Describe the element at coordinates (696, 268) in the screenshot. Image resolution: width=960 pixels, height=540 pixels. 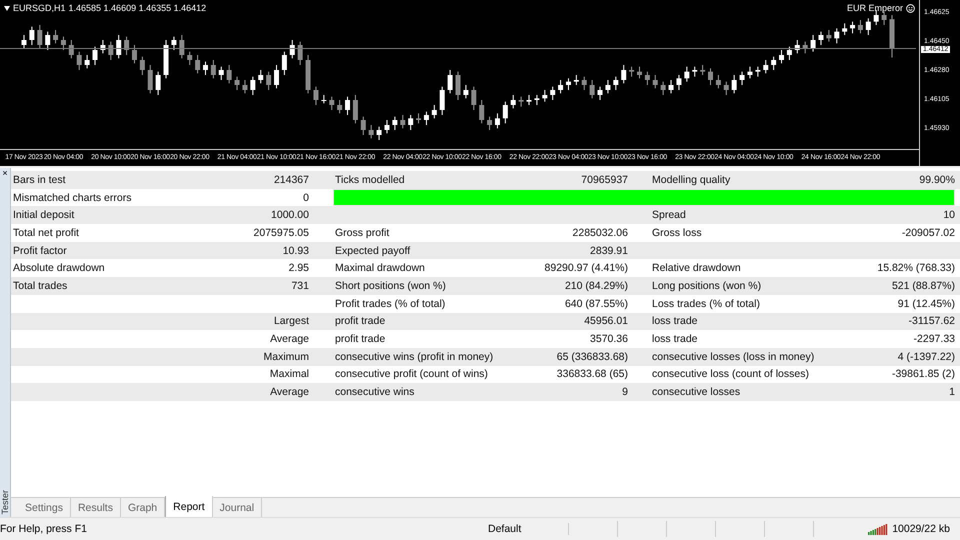
I see `row-label: Relative drawdown` at that location.